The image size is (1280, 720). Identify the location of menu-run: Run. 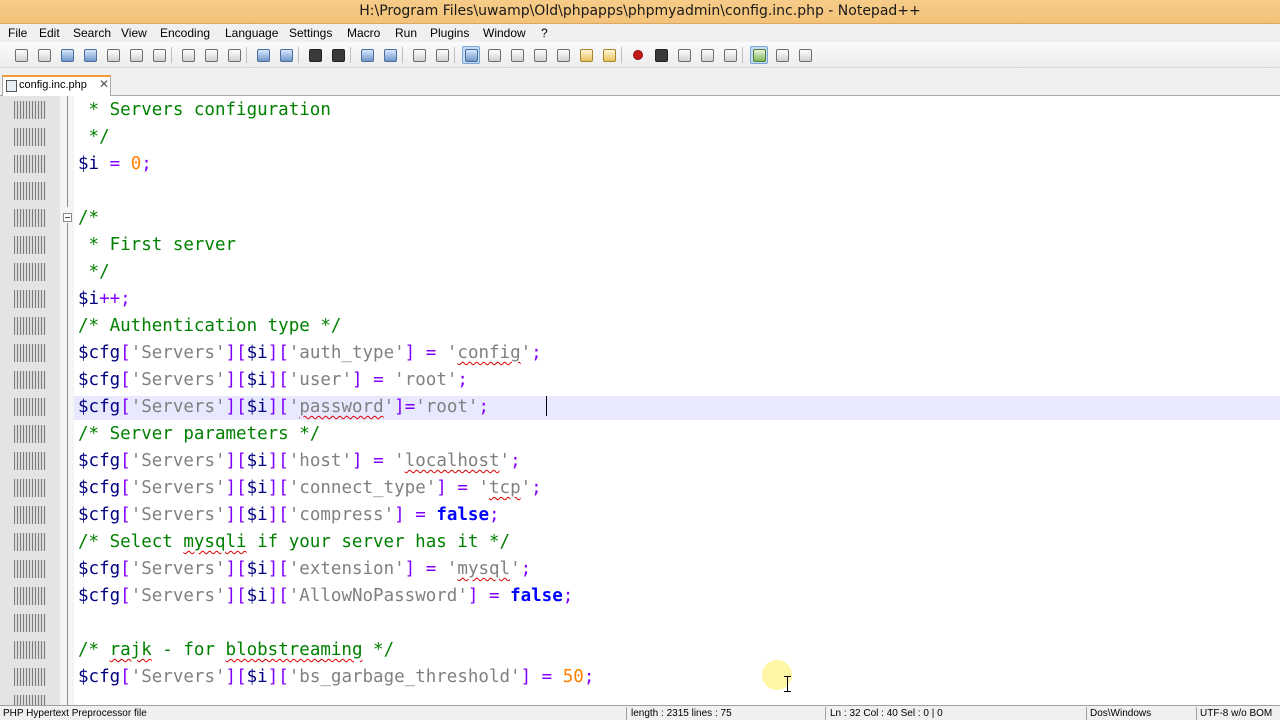
(406, 33).